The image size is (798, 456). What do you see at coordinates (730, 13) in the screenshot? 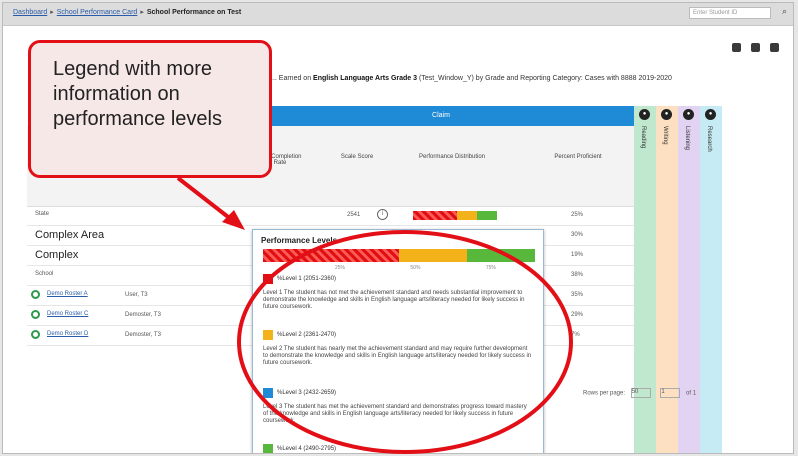
I see `search-input: Enter Student ID` at bounding box center [730, 13].